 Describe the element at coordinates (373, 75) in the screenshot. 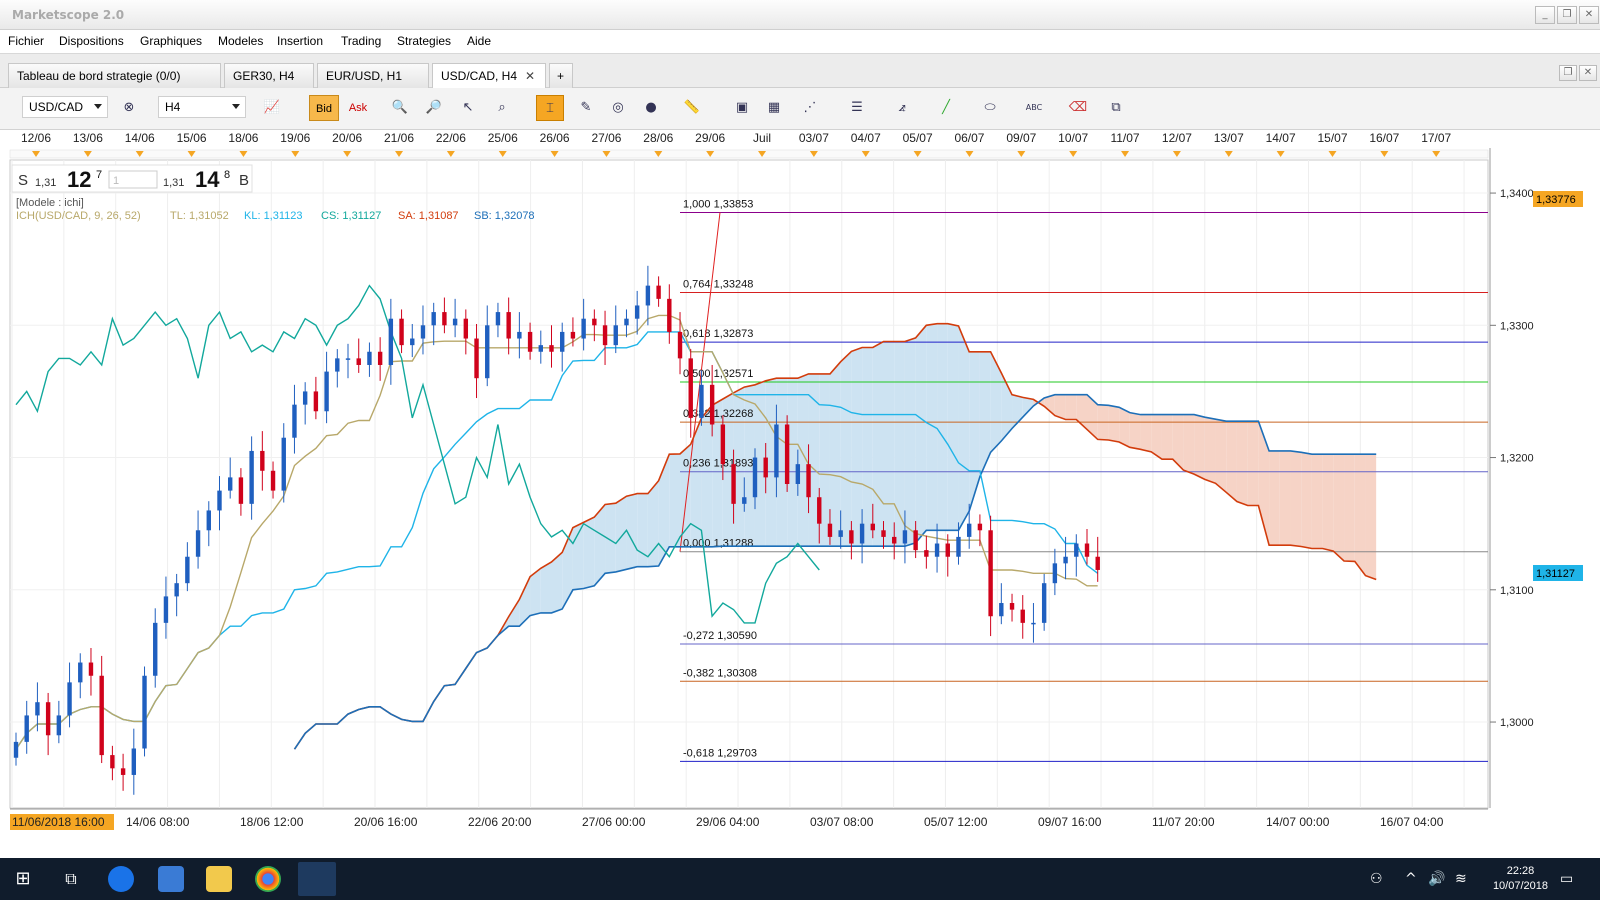

I see `tab-eurusd: EUR/USD, H1` at that location.